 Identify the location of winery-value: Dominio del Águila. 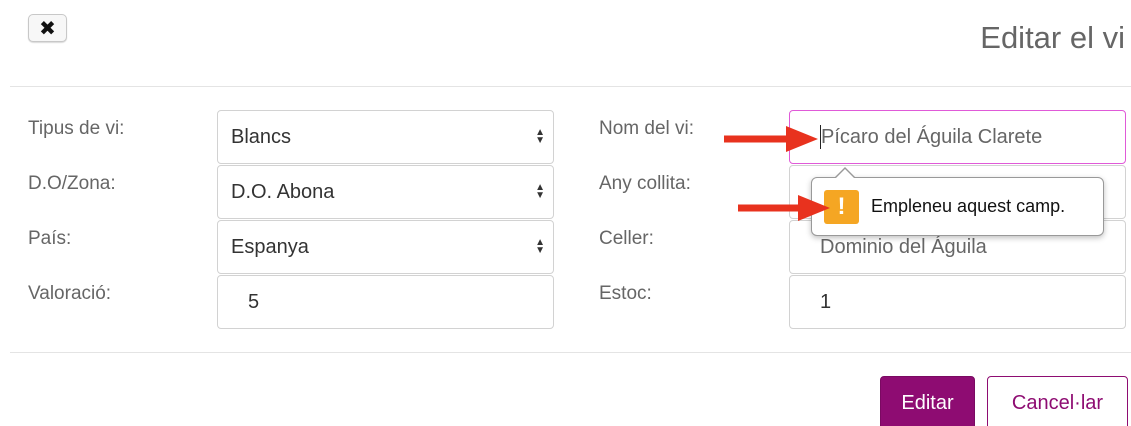
(903, 246).